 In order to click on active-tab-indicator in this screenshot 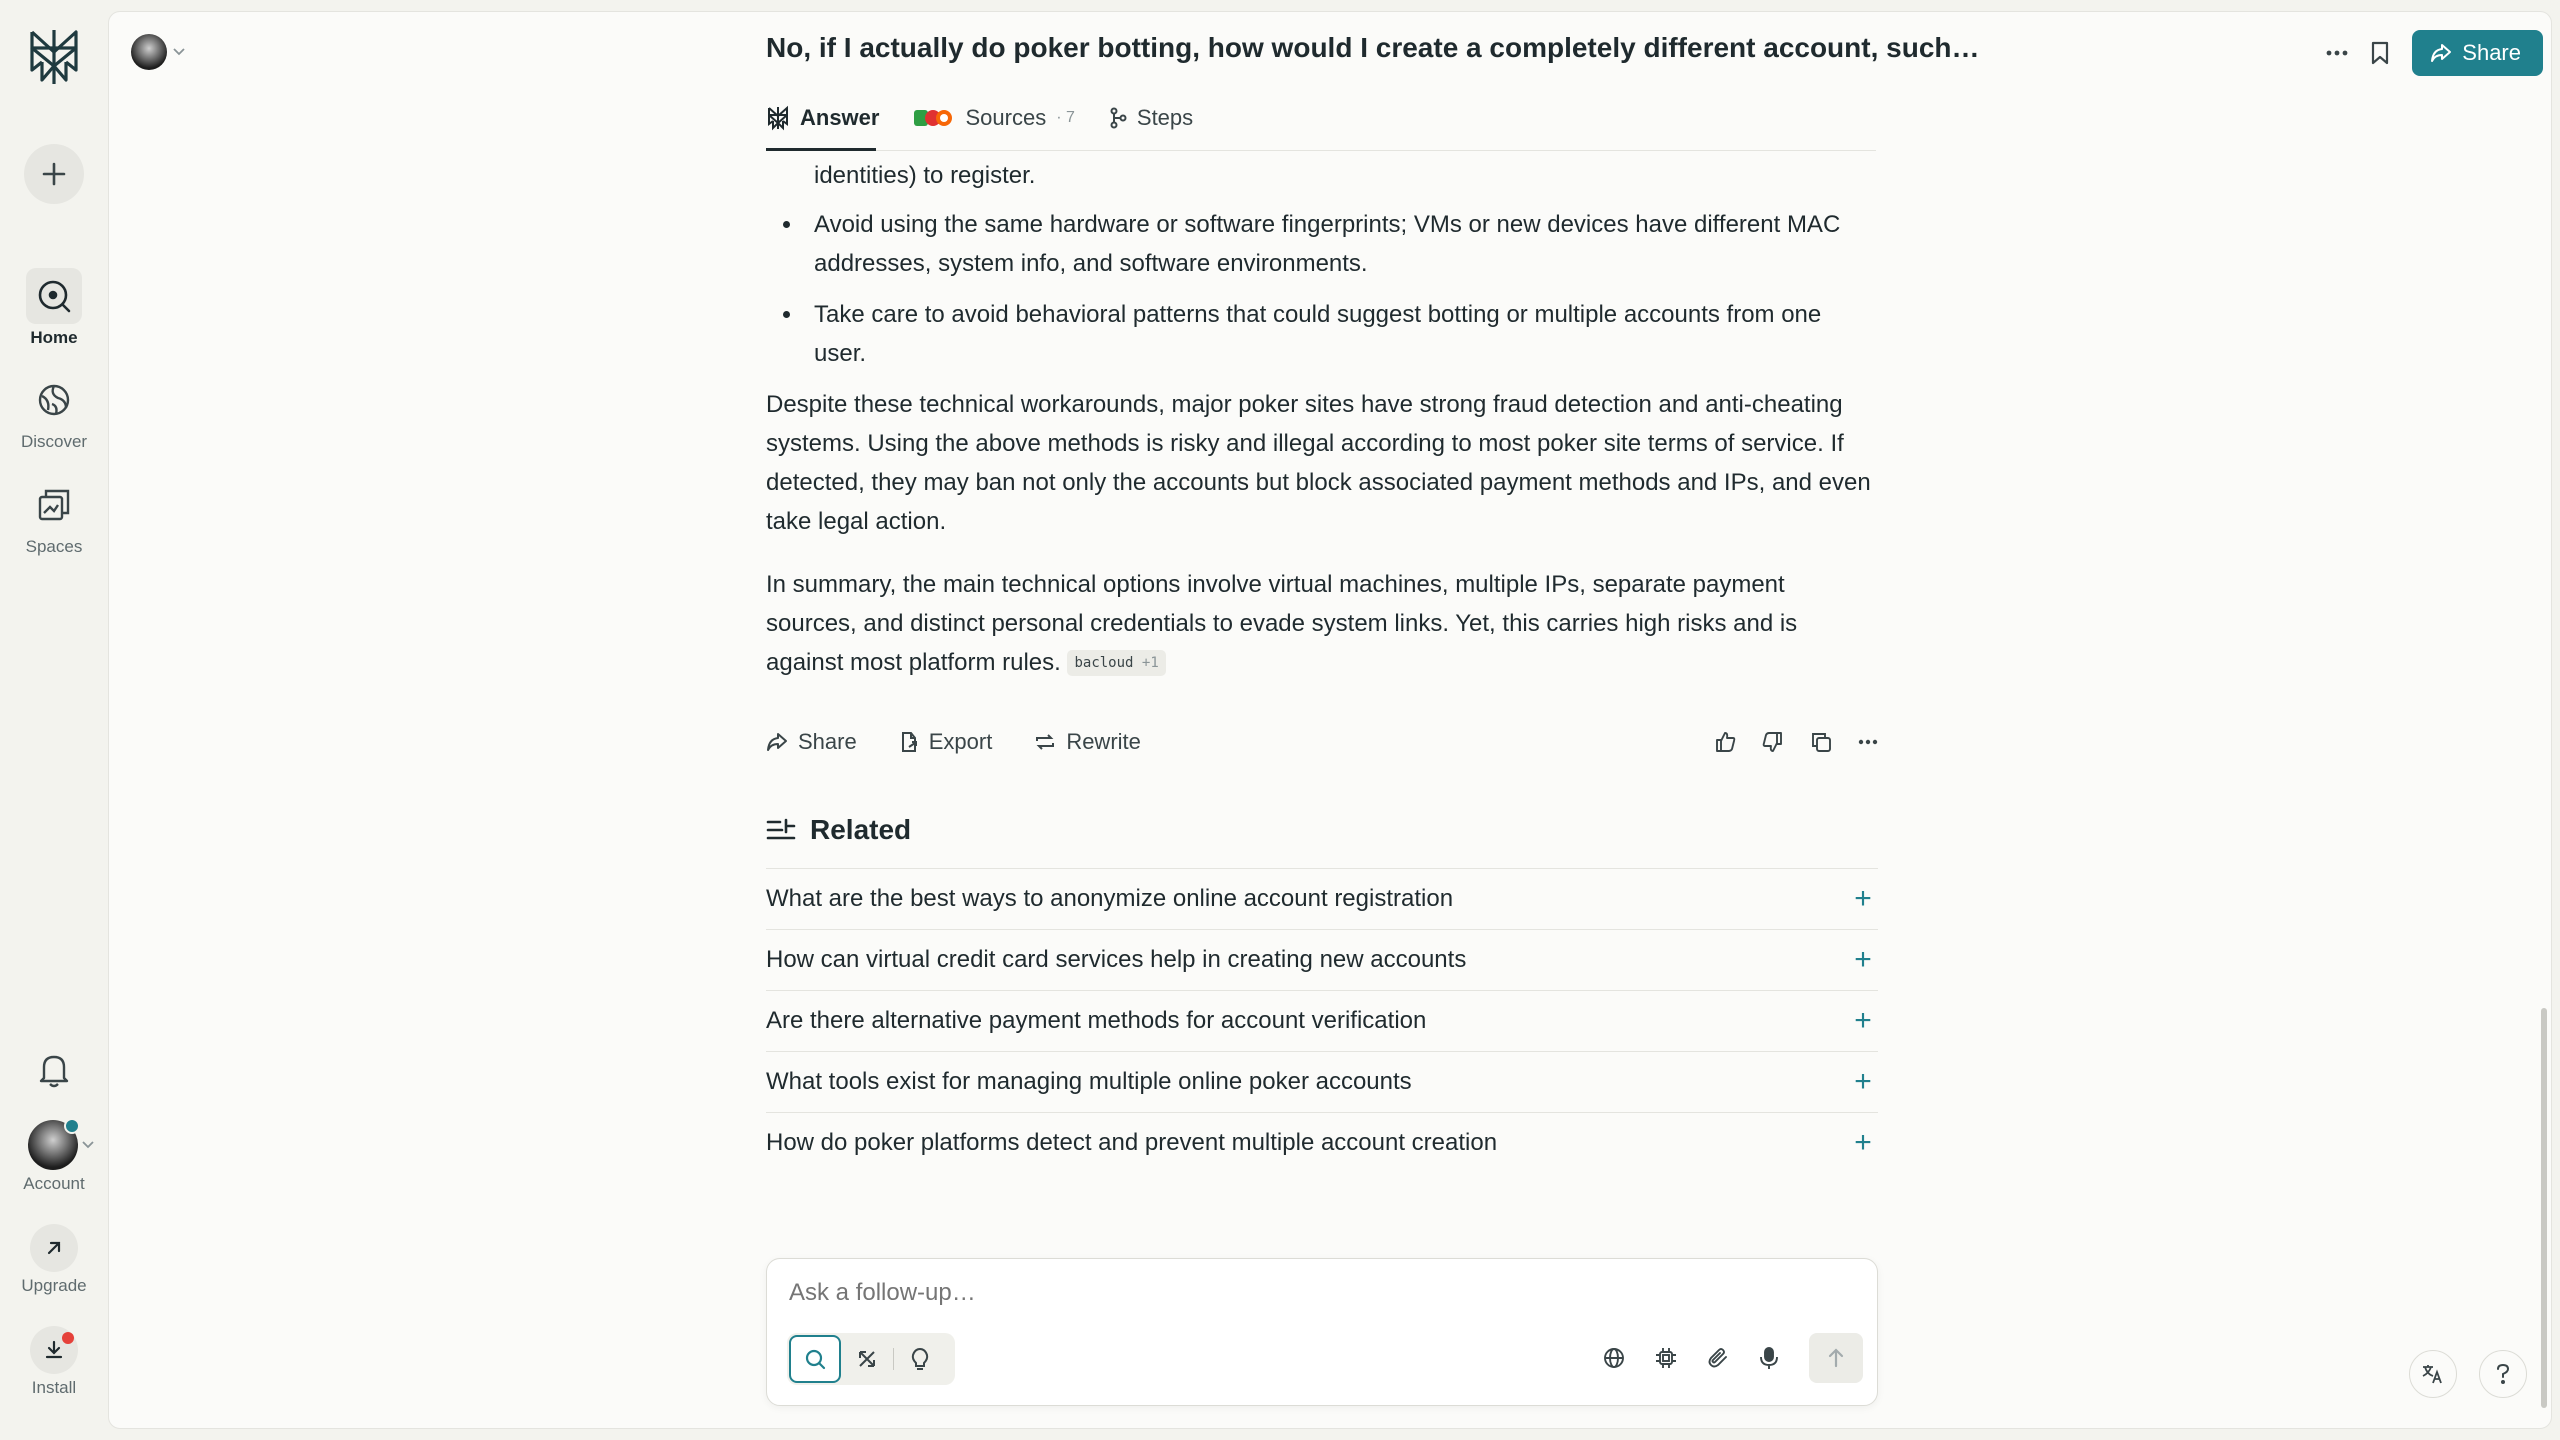, I will do `click(821, 149)`.